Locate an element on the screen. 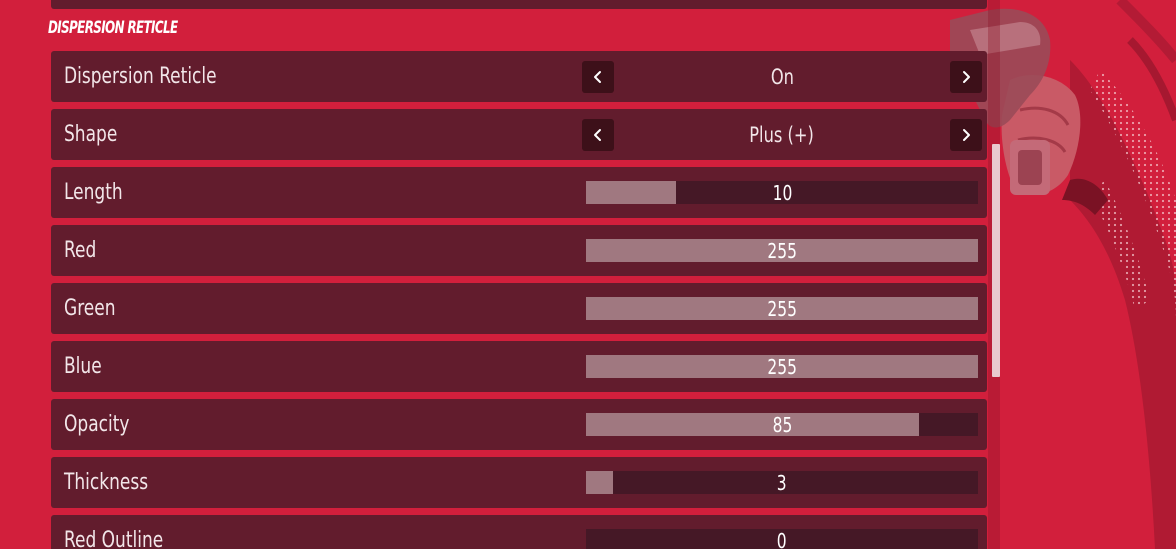 This screenshot has height=549, width=1176. setting-label: Red Outline is located at coordinates (114, 538).